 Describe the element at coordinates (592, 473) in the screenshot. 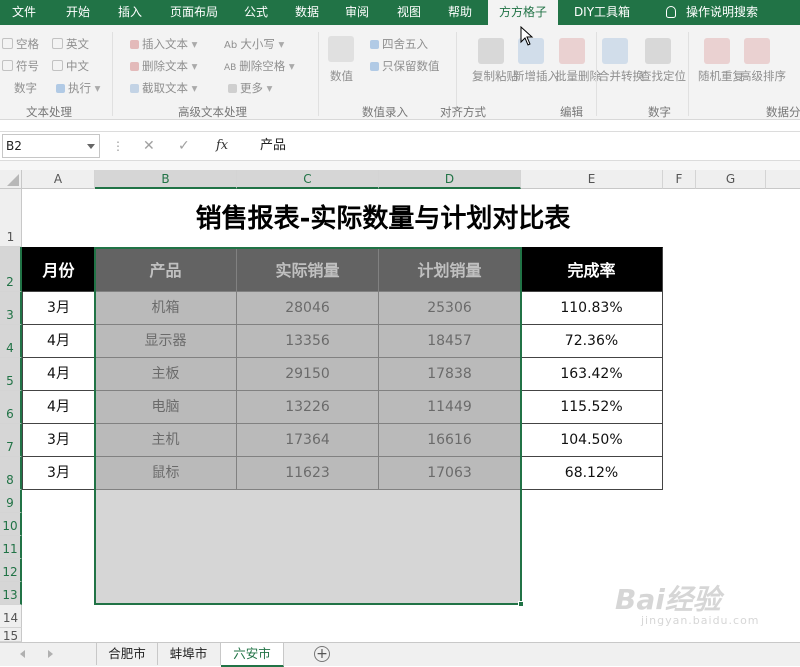

I see `table-cell: 68.12%` at that location.